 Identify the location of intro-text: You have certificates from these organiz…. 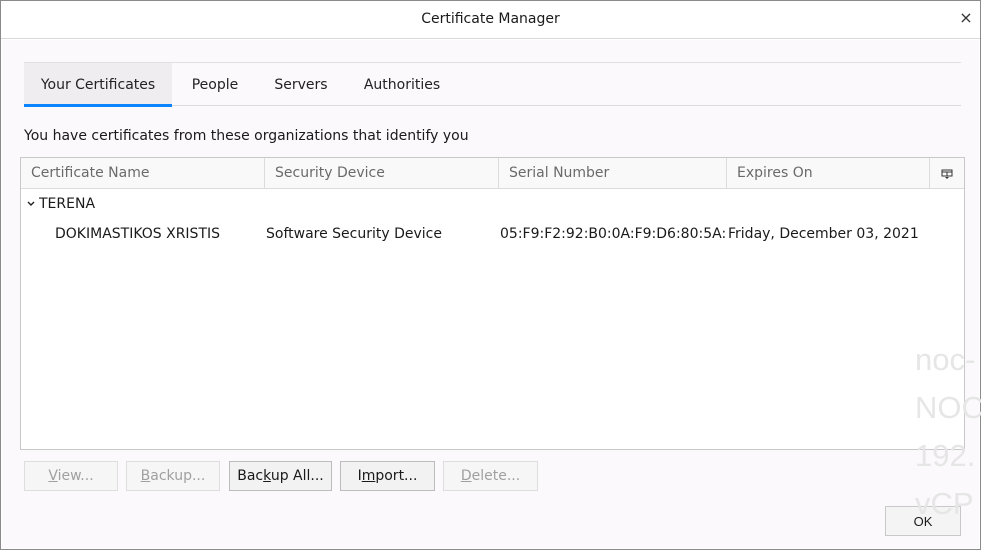
(246, 136).